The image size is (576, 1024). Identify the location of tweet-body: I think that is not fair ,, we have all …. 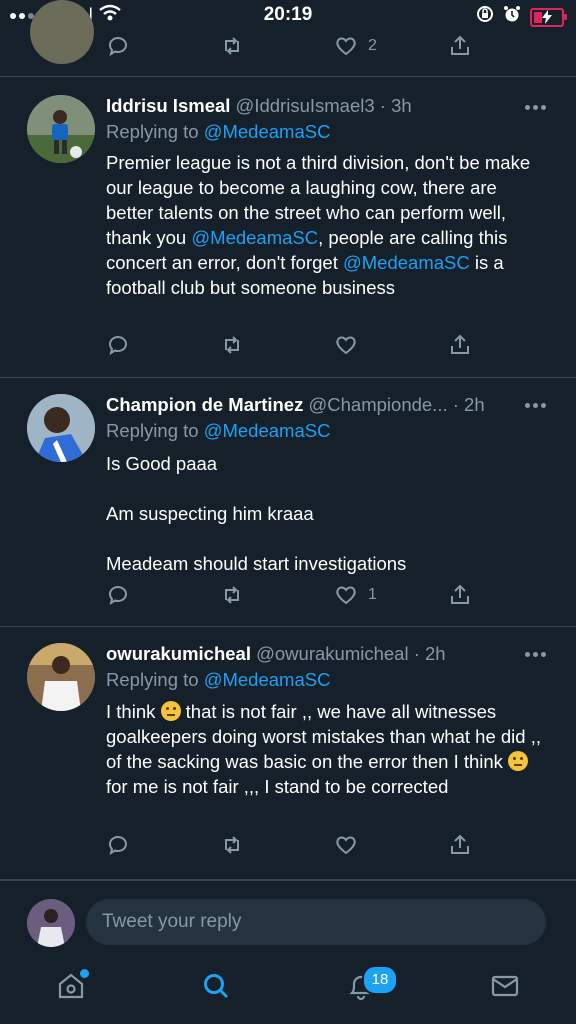
(326, 749).